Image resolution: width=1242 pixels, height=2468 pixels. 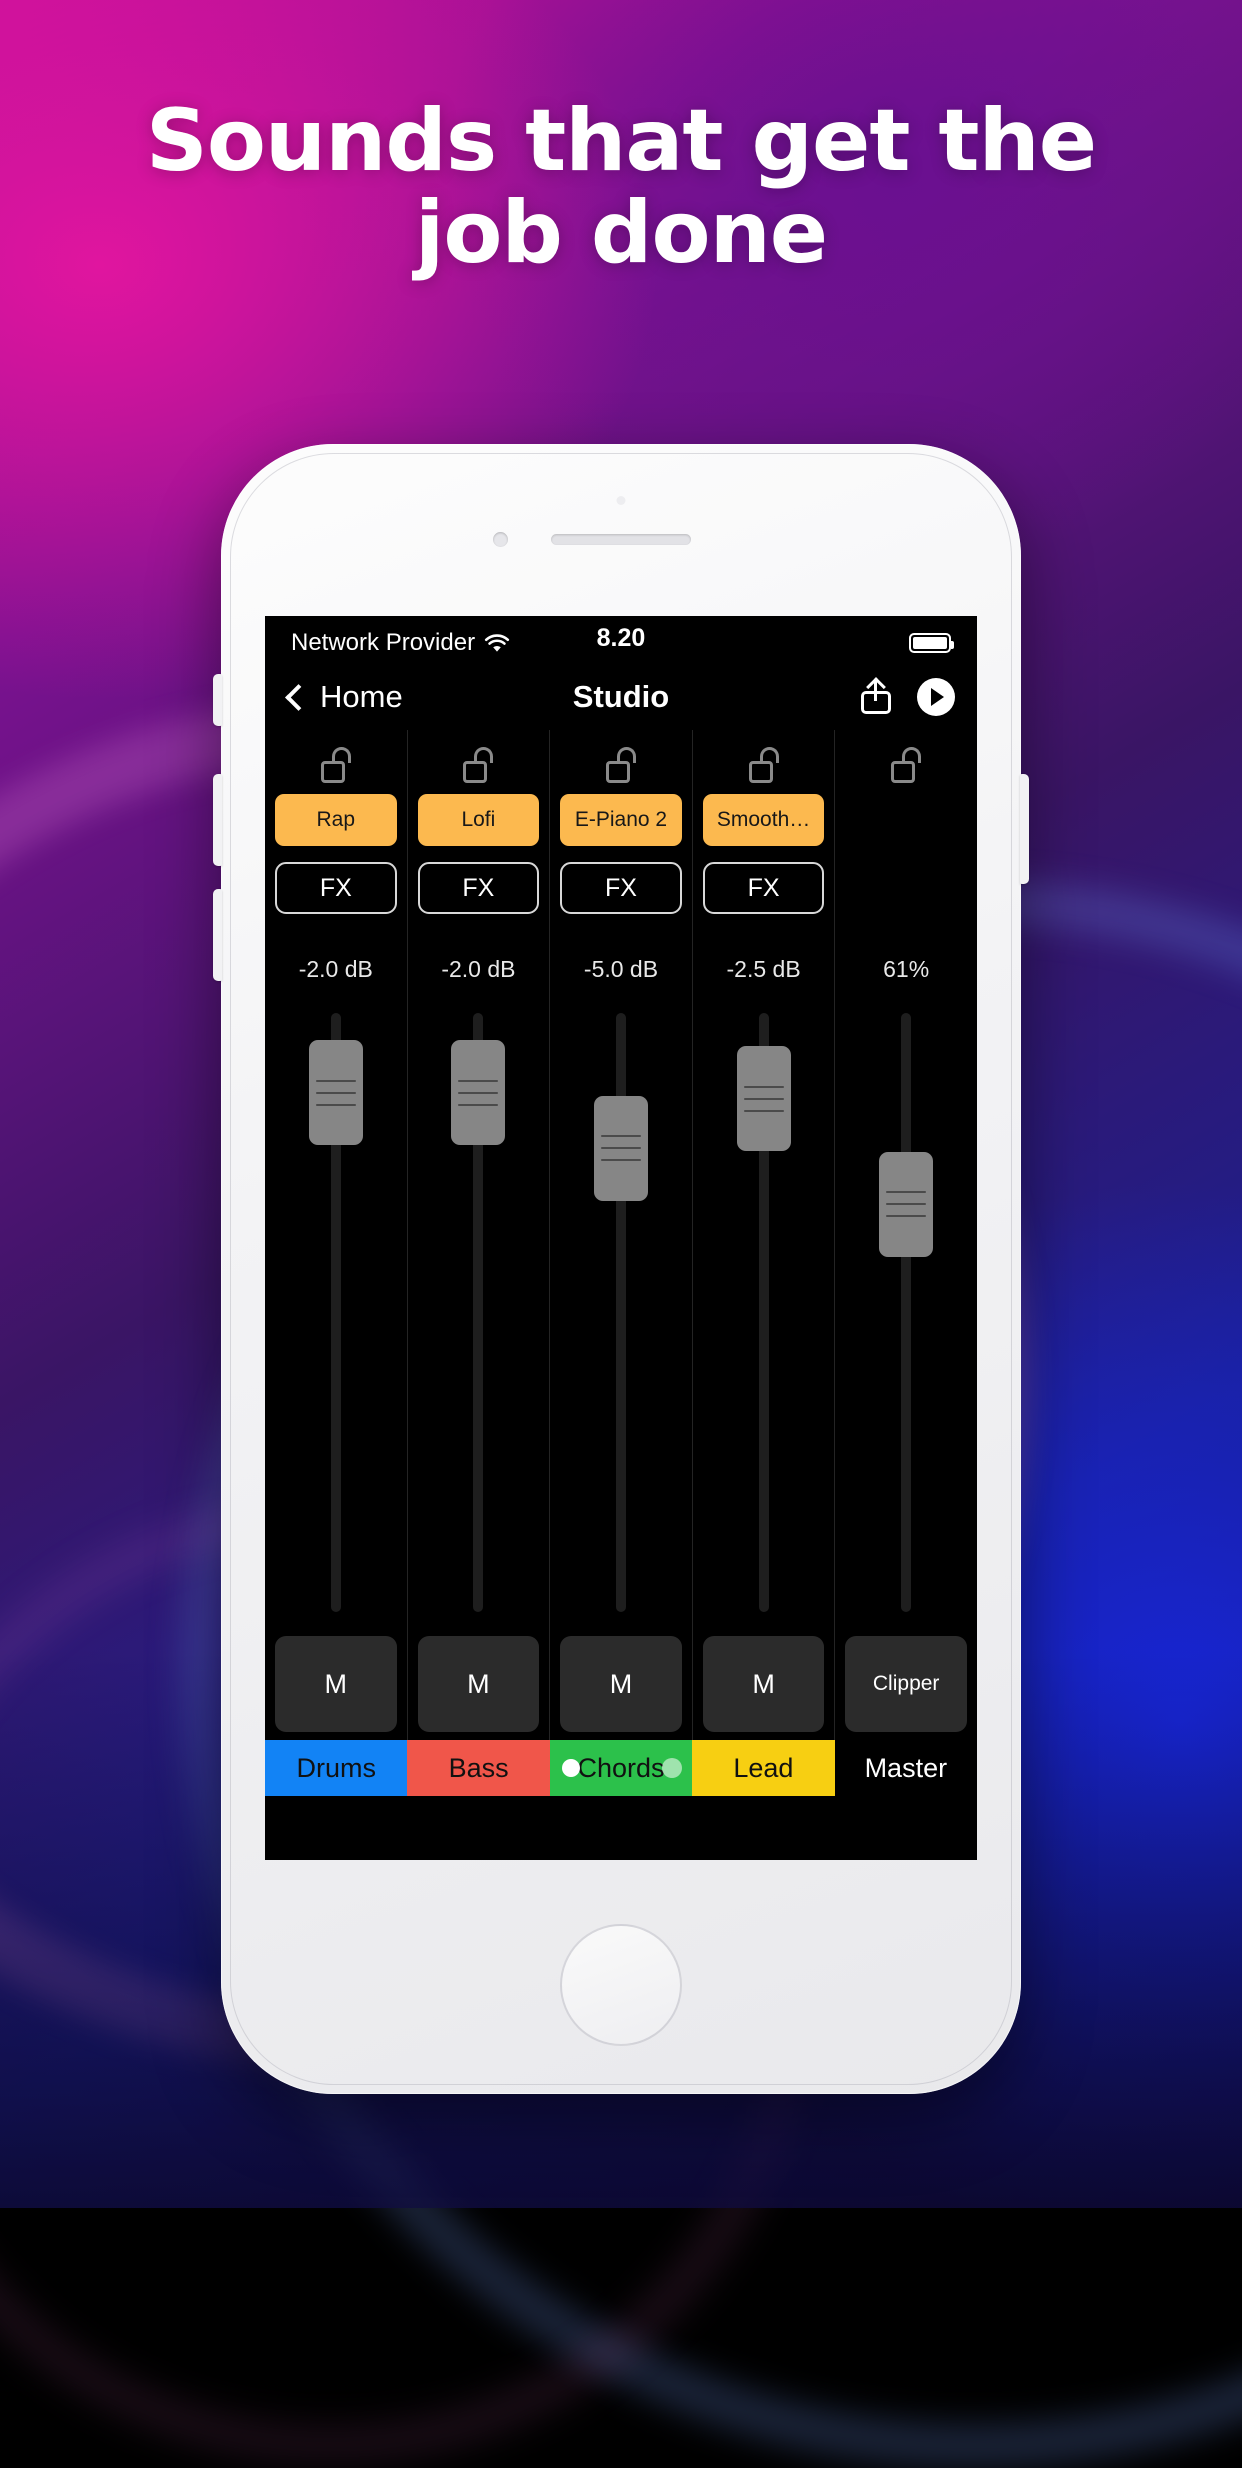 I want to click on mute-button-chords: M, so click(x=621, y=1684).